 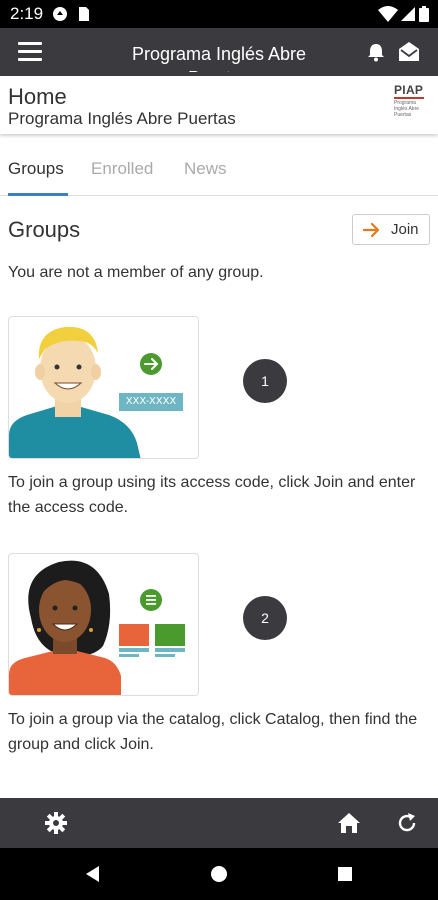 What do you see at coordinates (349, 823) in the screenshot?
I see `home-icon` at bounding box center [349, 823].